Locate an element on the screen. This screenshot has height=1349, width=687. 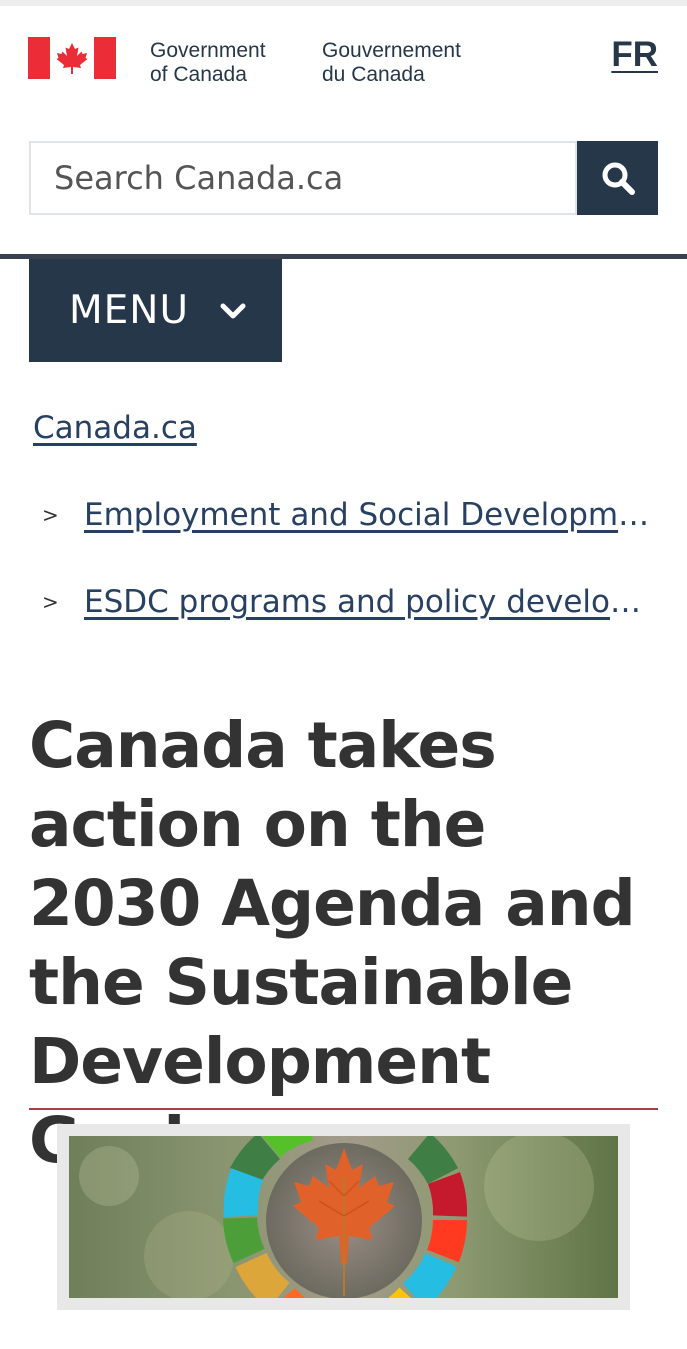
signature-french: Gouvernement du Canada is located at coordinates (391, 63).